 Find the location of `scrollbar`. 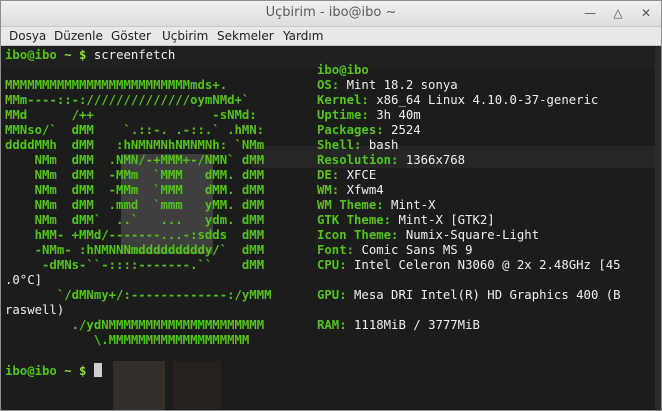

scrollbar is located at coordinates (658, 228).